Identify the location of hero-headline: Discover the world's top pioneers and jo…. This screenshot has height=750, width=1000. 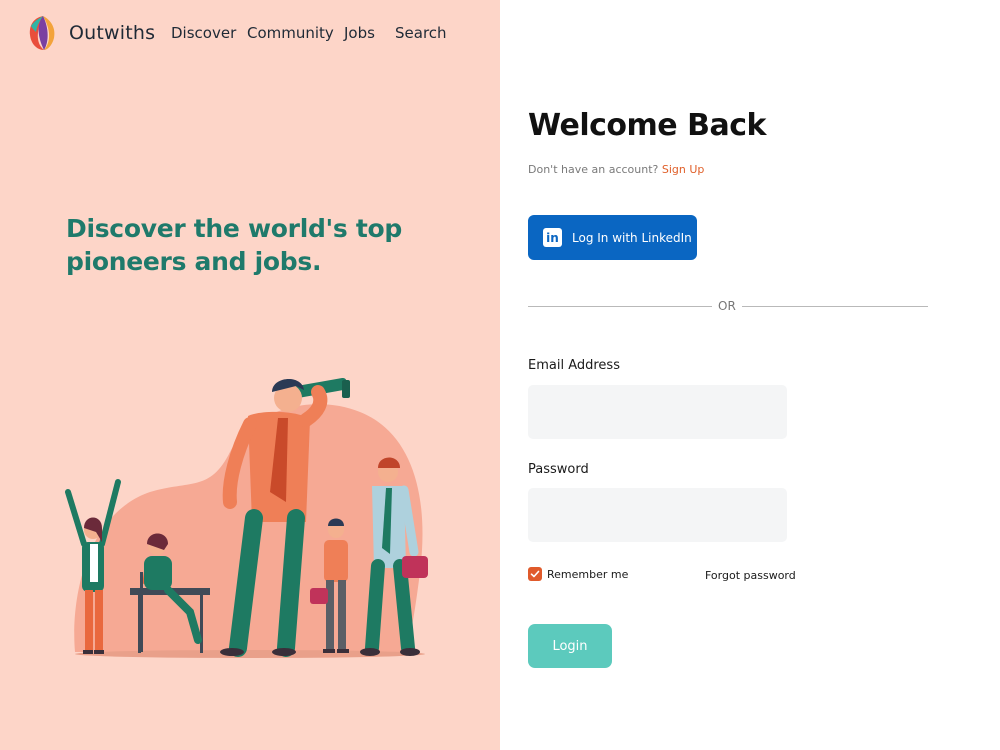
(234, 245).